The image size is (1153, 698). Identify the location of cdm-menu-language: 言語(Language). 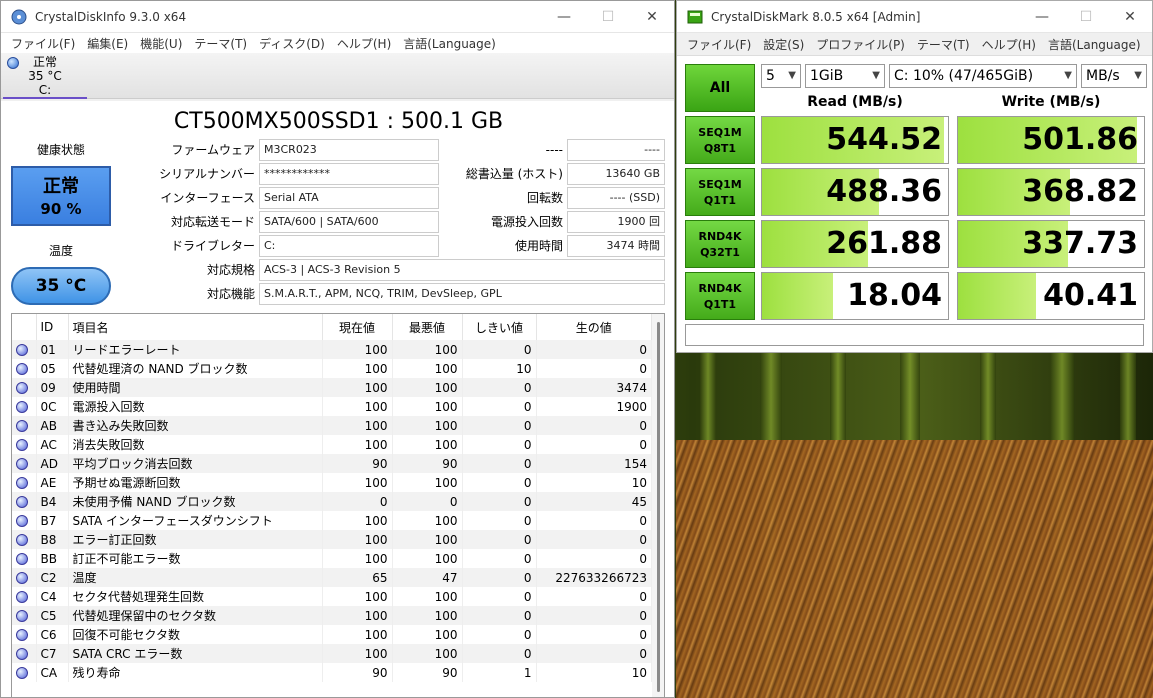
(1094, 44).